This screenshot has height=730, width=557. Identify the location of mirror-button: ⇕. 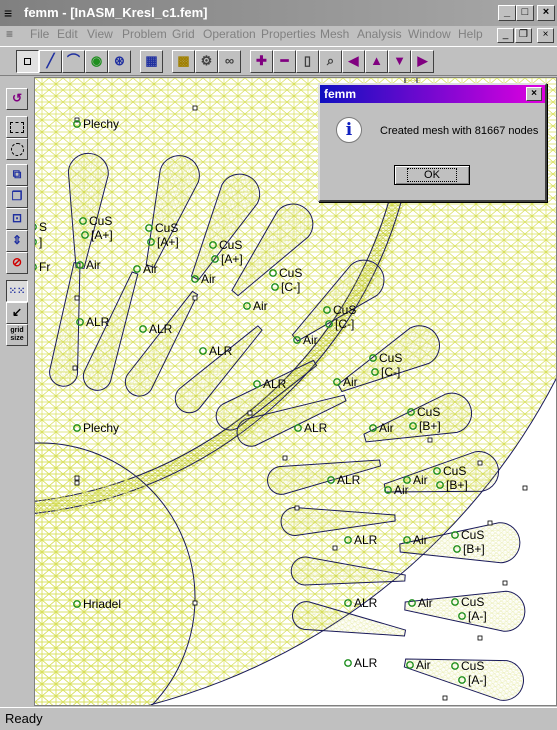
(17, 241).